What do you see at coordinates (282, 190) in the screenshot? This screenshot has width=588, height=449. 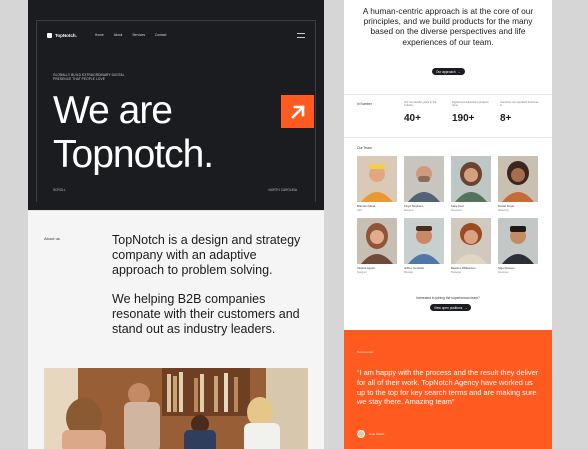 I see `location-label: NORTH CAROLINA` at bounding box center [282, 190].